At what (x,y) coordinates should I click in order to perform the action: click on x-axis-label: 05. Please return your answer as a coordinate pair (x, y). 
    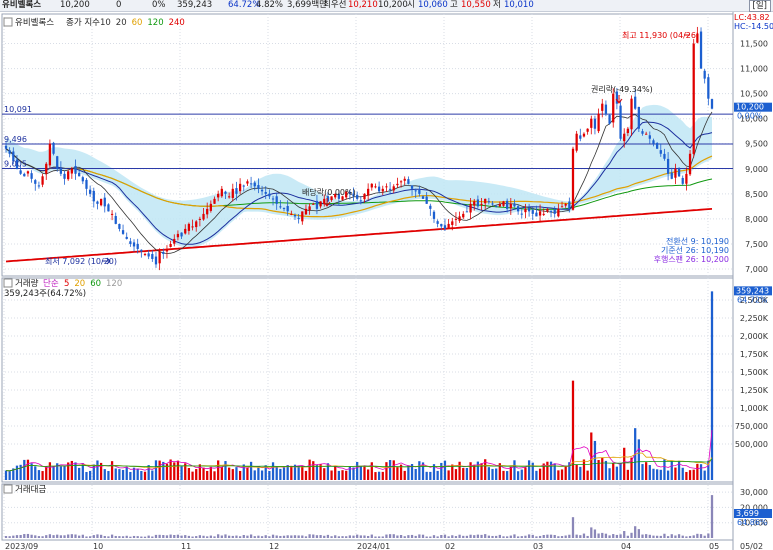
    Looking at the image, I should click on (714, 546).